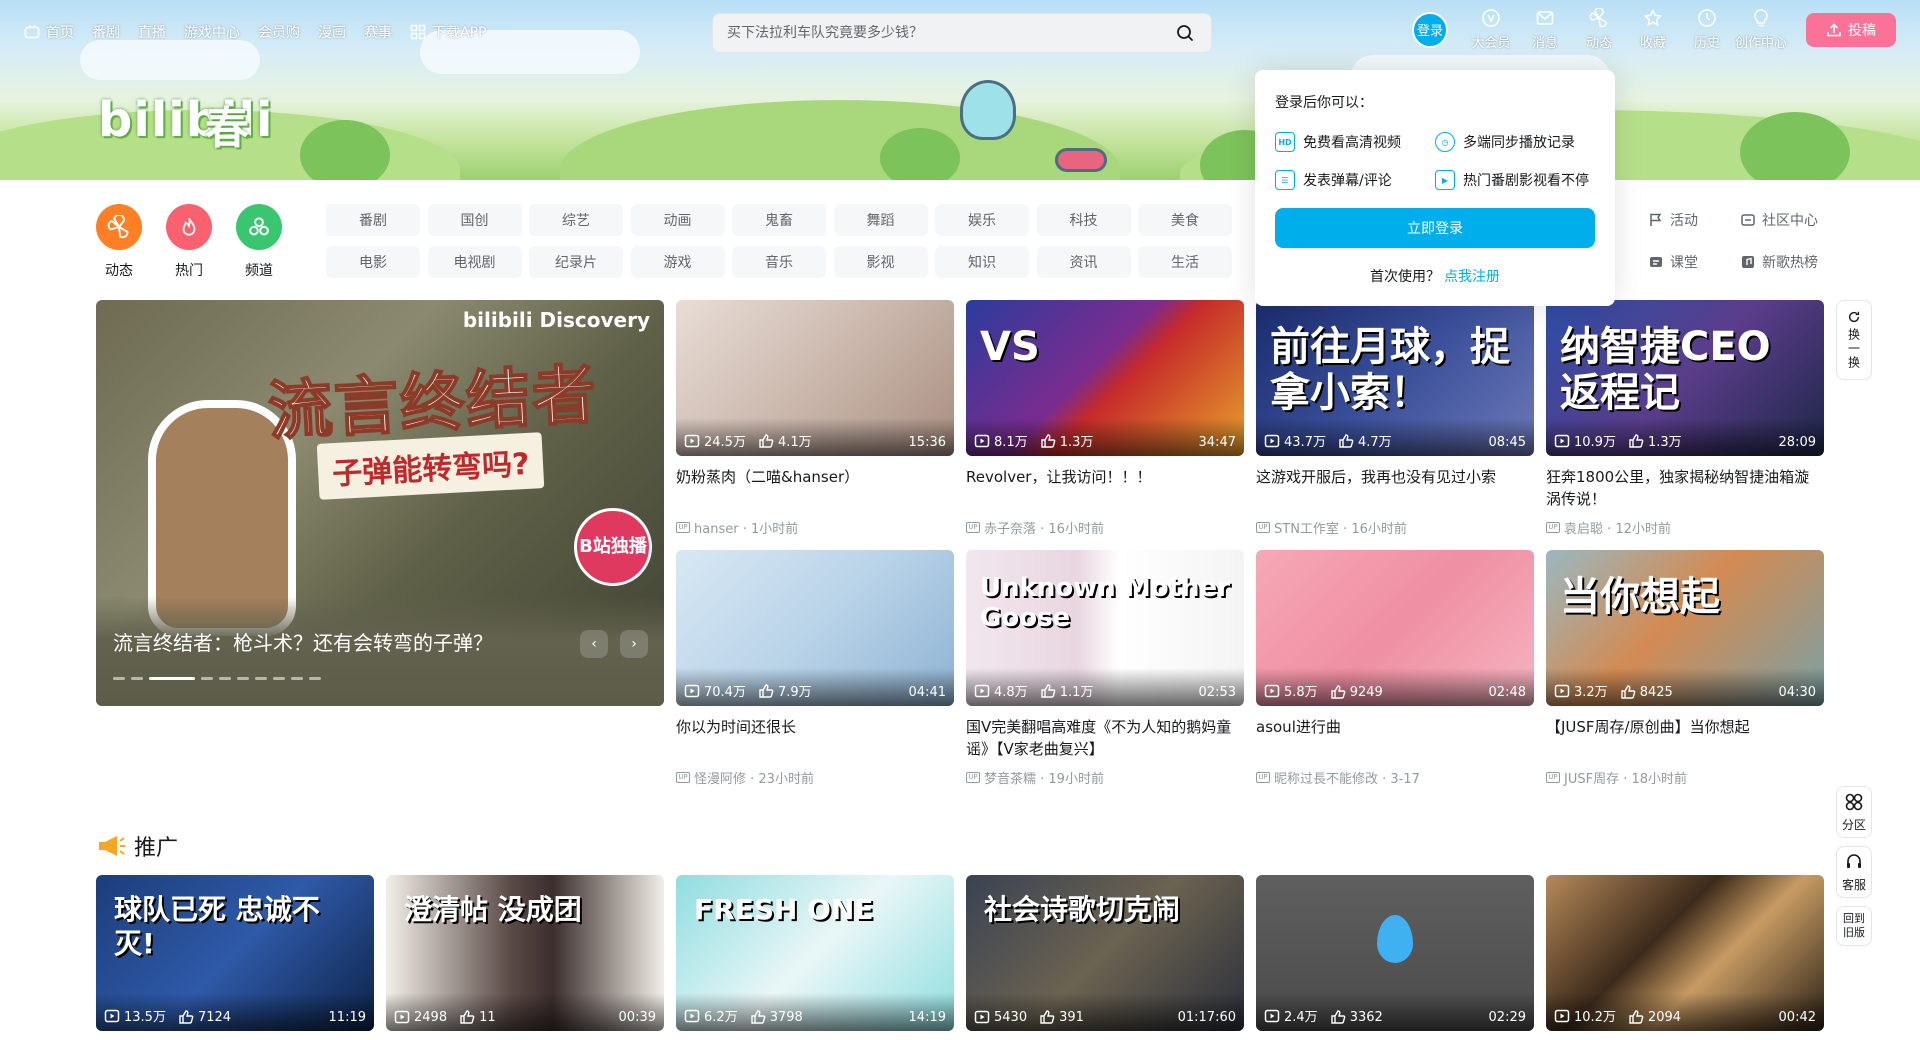 The height and width of the screenshot is (1040, 1920). I want to click on video-uploader: UP 袁启聪 · 12小时前, so click(1685, 527).